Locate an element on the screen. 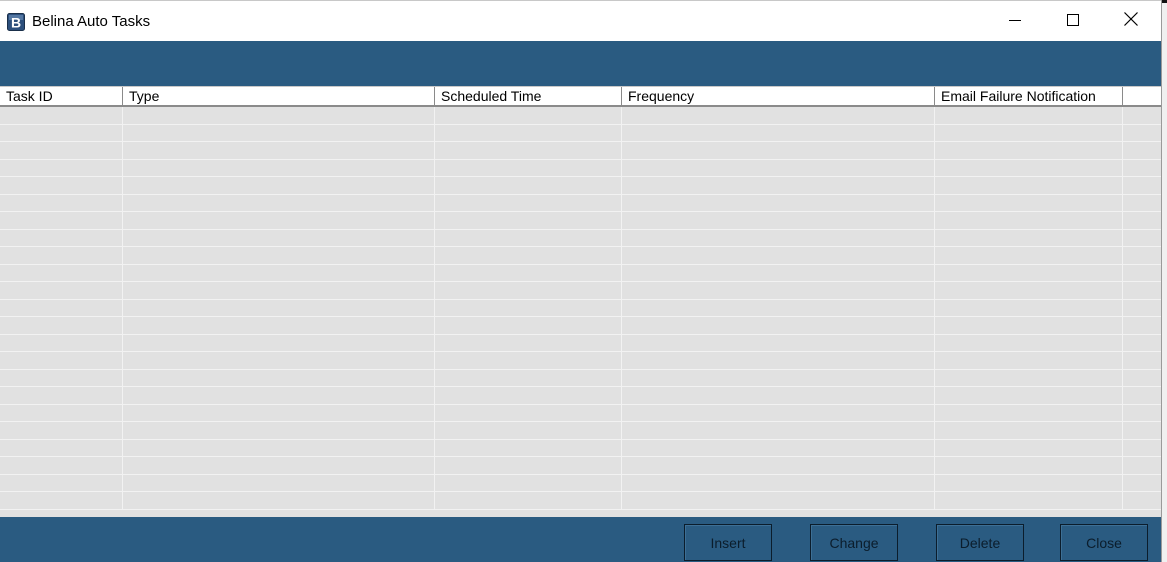  column-header-frequency: Frequency is located at coordinates (778, 96).